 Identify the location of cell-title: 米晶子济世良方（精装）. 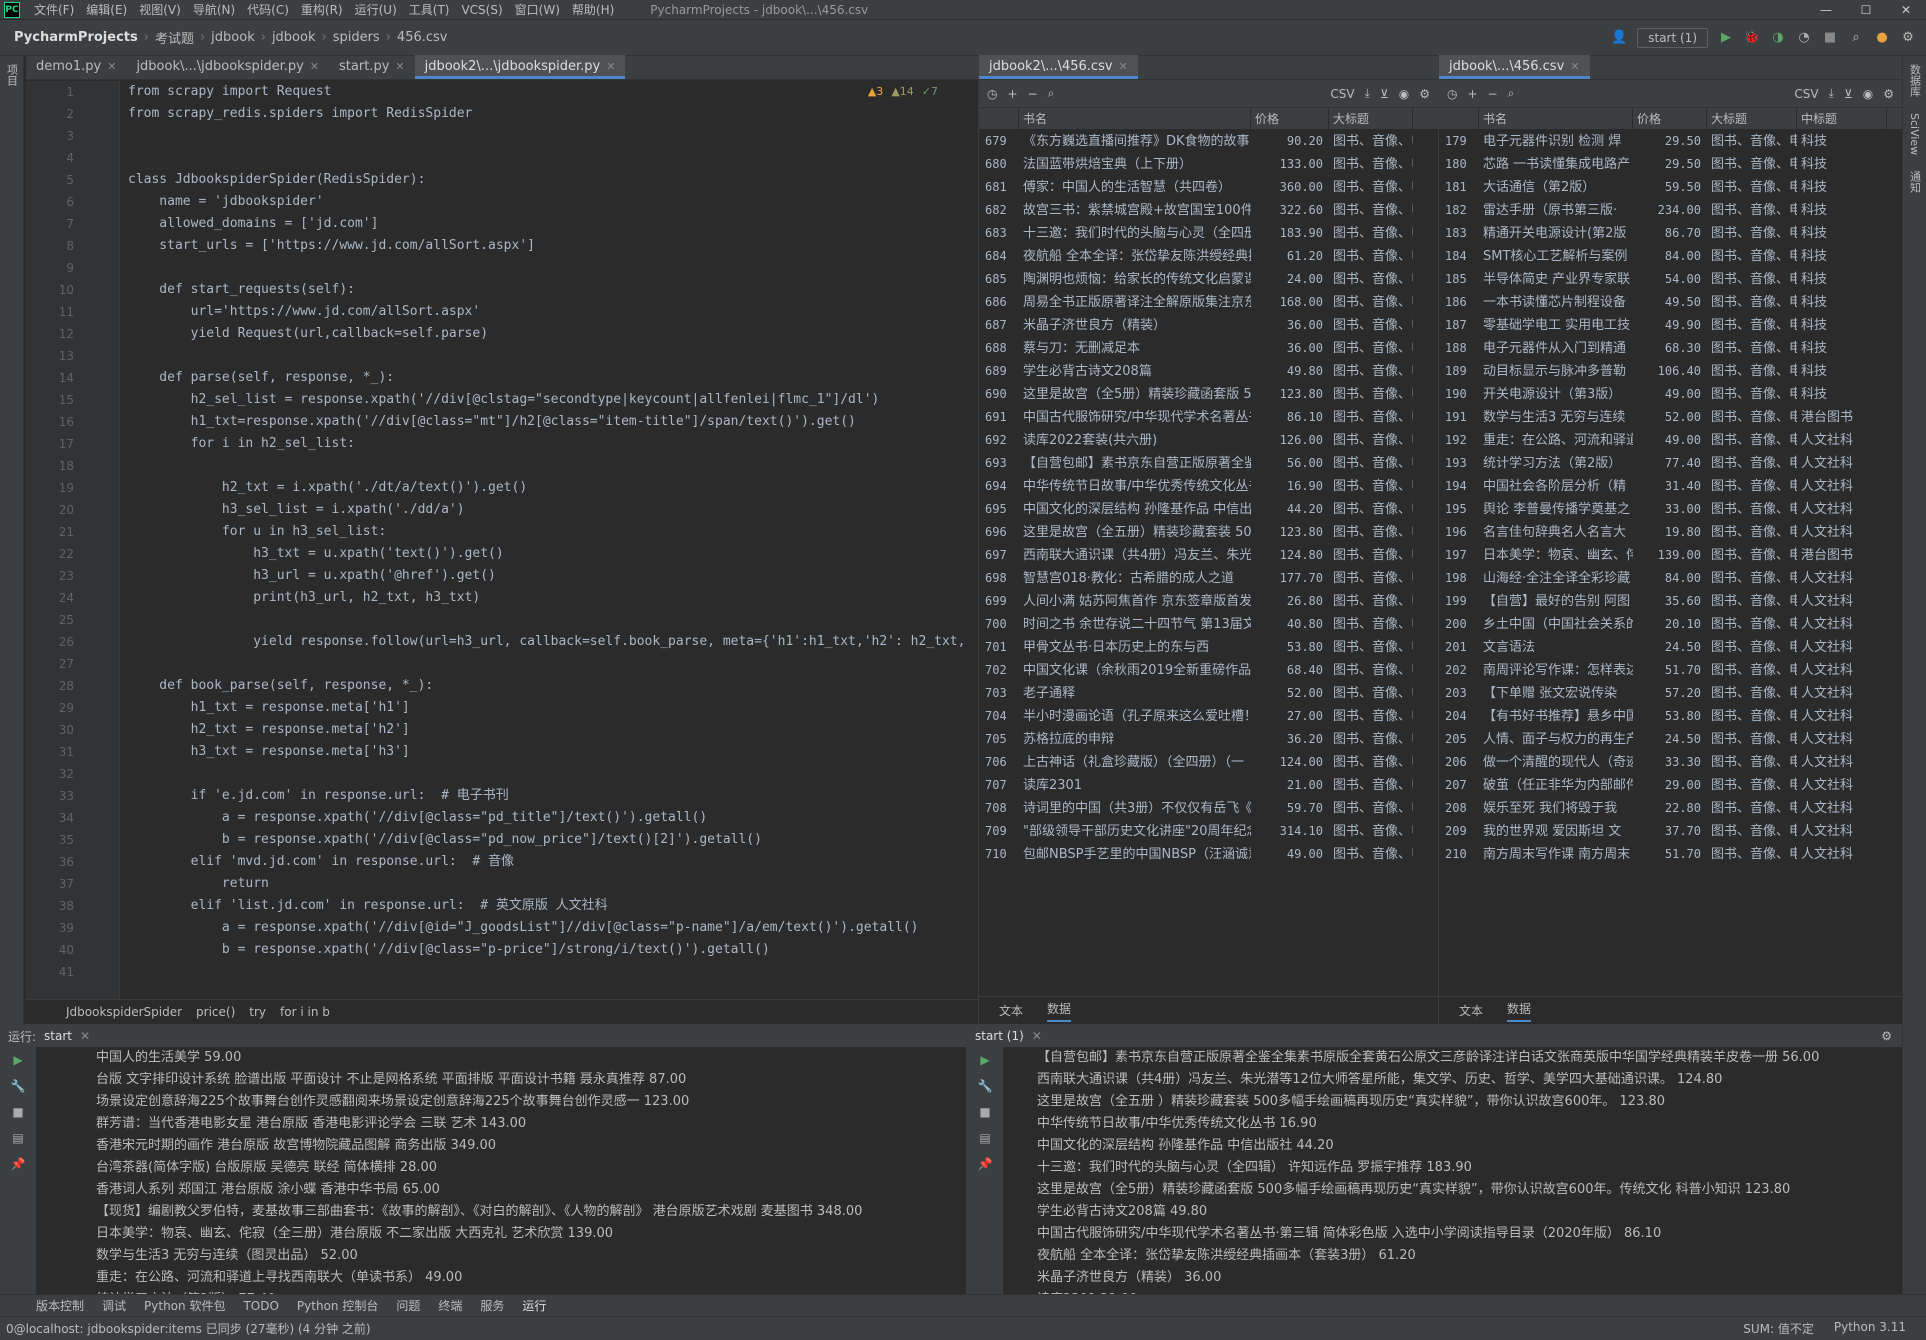
(1135, 325).